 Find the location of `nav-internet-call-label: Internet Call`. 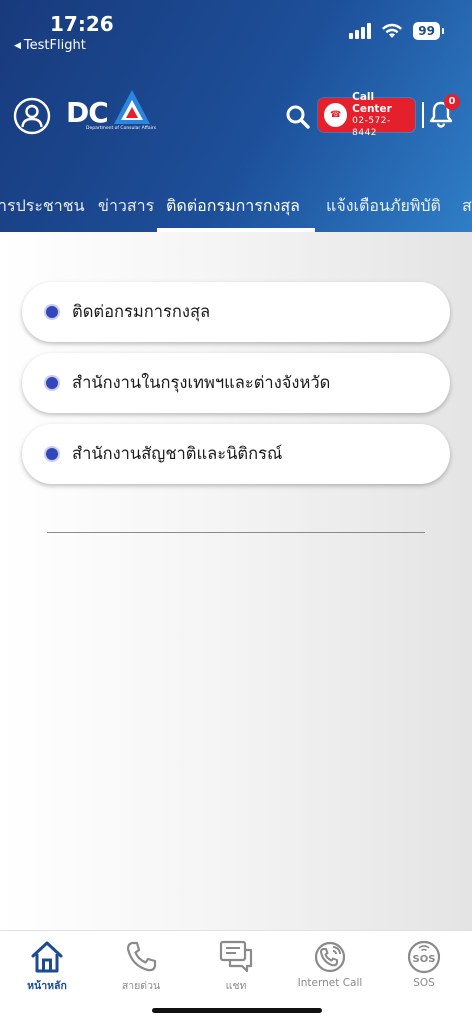

nav-internet-call-label: Internet Call is located at coordinates (330, 983).